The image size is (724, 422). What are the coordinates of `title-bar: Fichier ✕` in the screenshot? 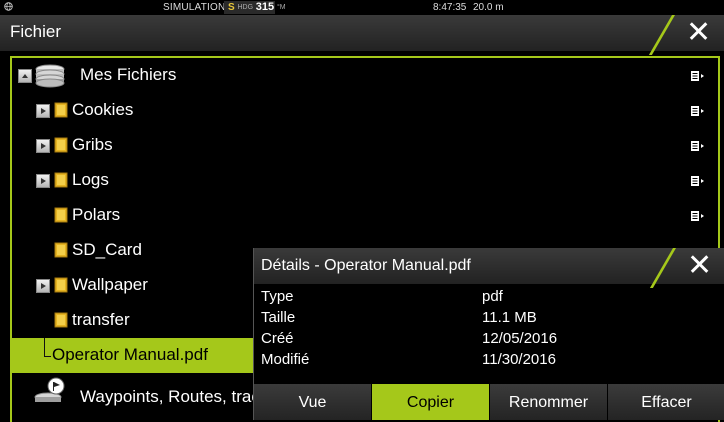 It's located at (362, 35).